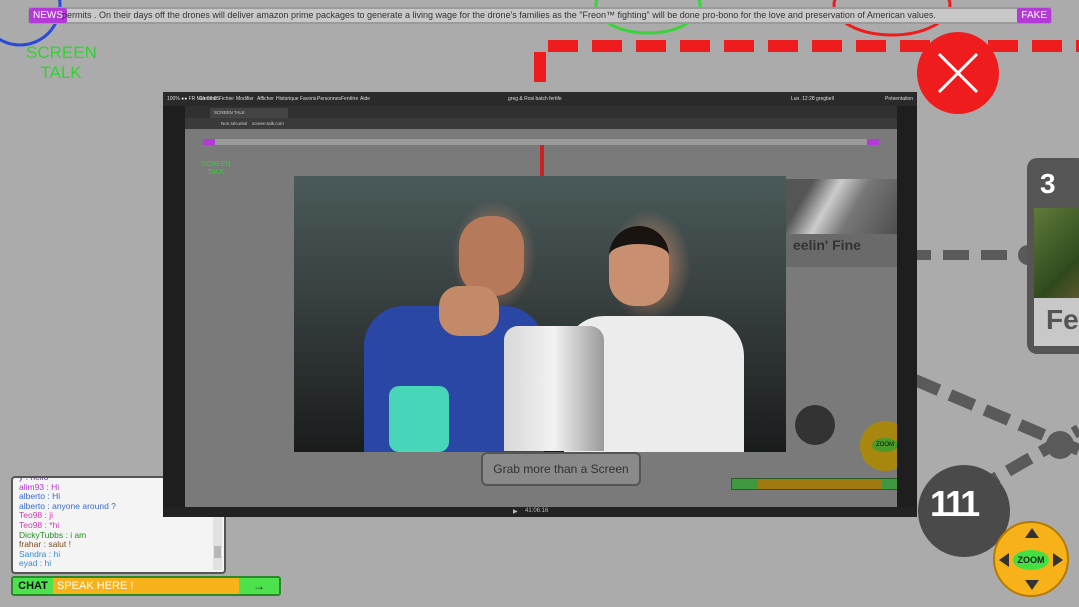 This screenshot has width=1079, height=607. I want to click on chat-text: ji, so click(51, 515).